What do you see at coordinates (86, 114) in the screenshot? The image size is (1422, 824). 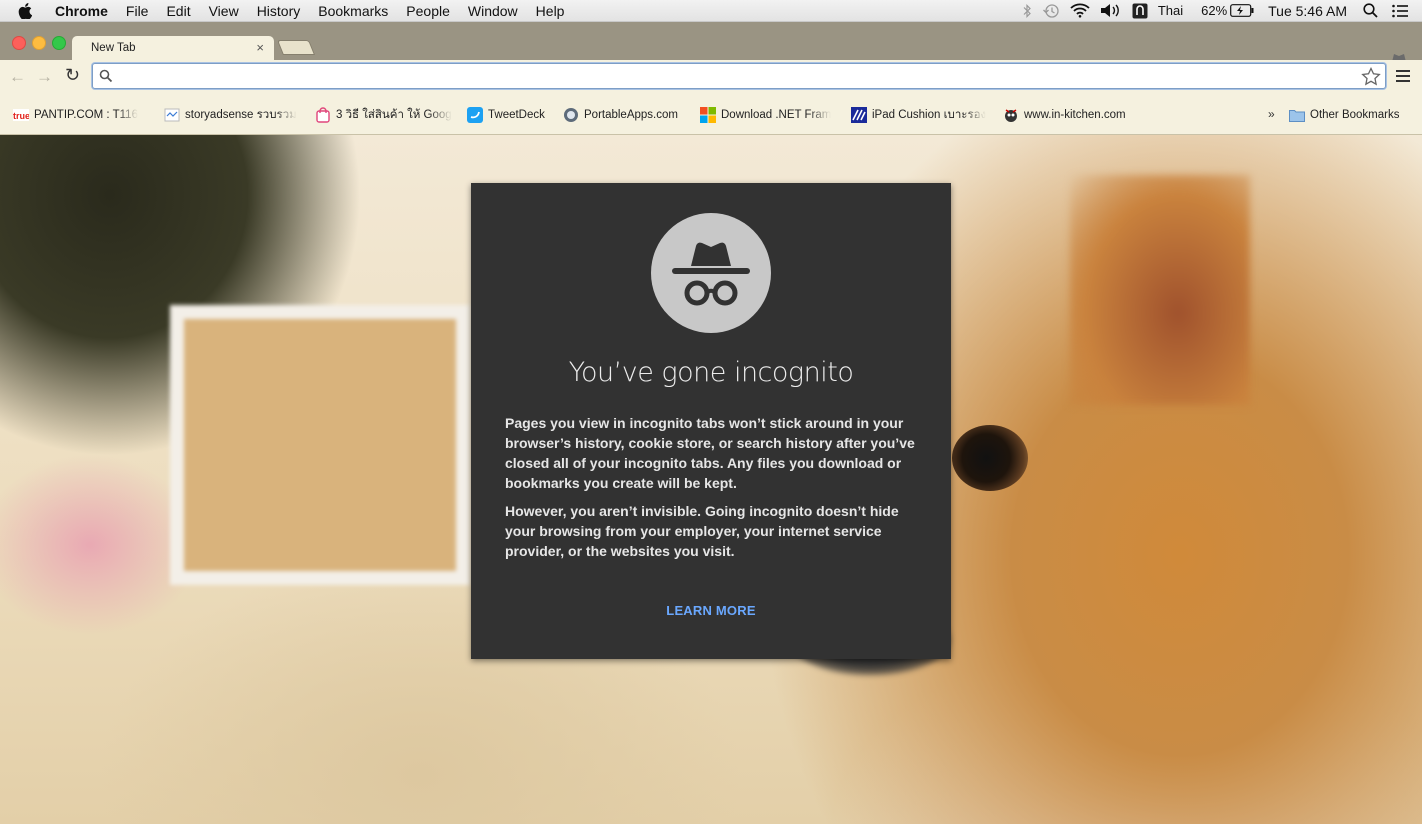 I see `bookmark-label: PANTIP.COM : T116` at bounding box center [86, 114].